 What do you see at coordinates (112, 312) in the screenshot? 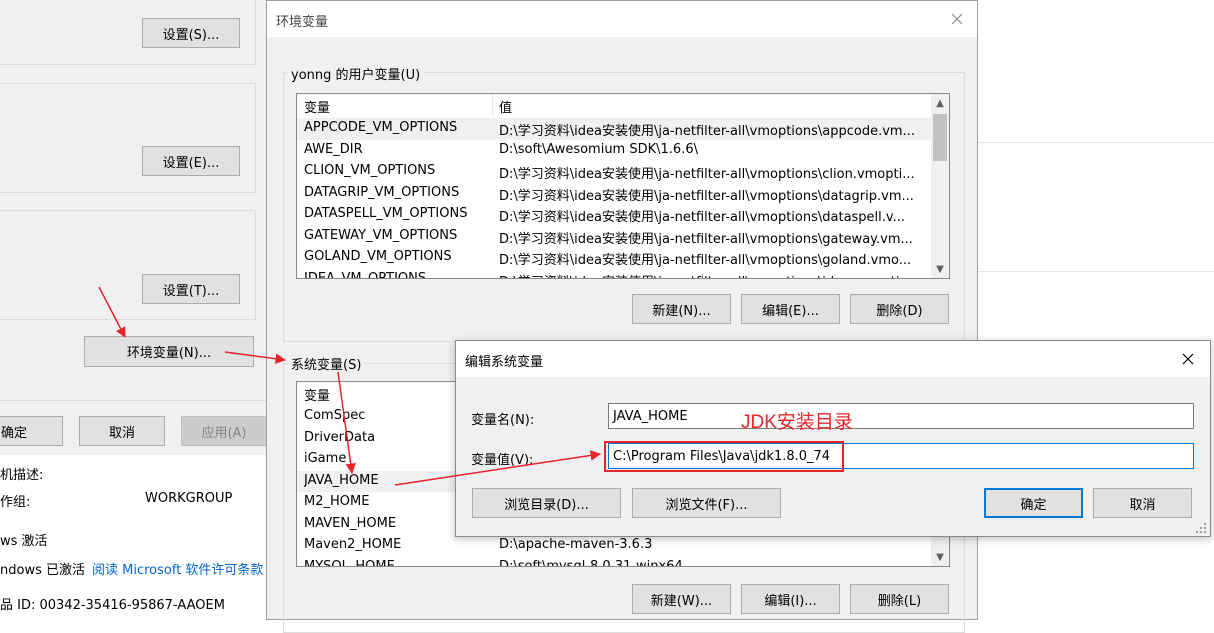
I see `arrow-to-env-button` at bounding box center [112, 312].